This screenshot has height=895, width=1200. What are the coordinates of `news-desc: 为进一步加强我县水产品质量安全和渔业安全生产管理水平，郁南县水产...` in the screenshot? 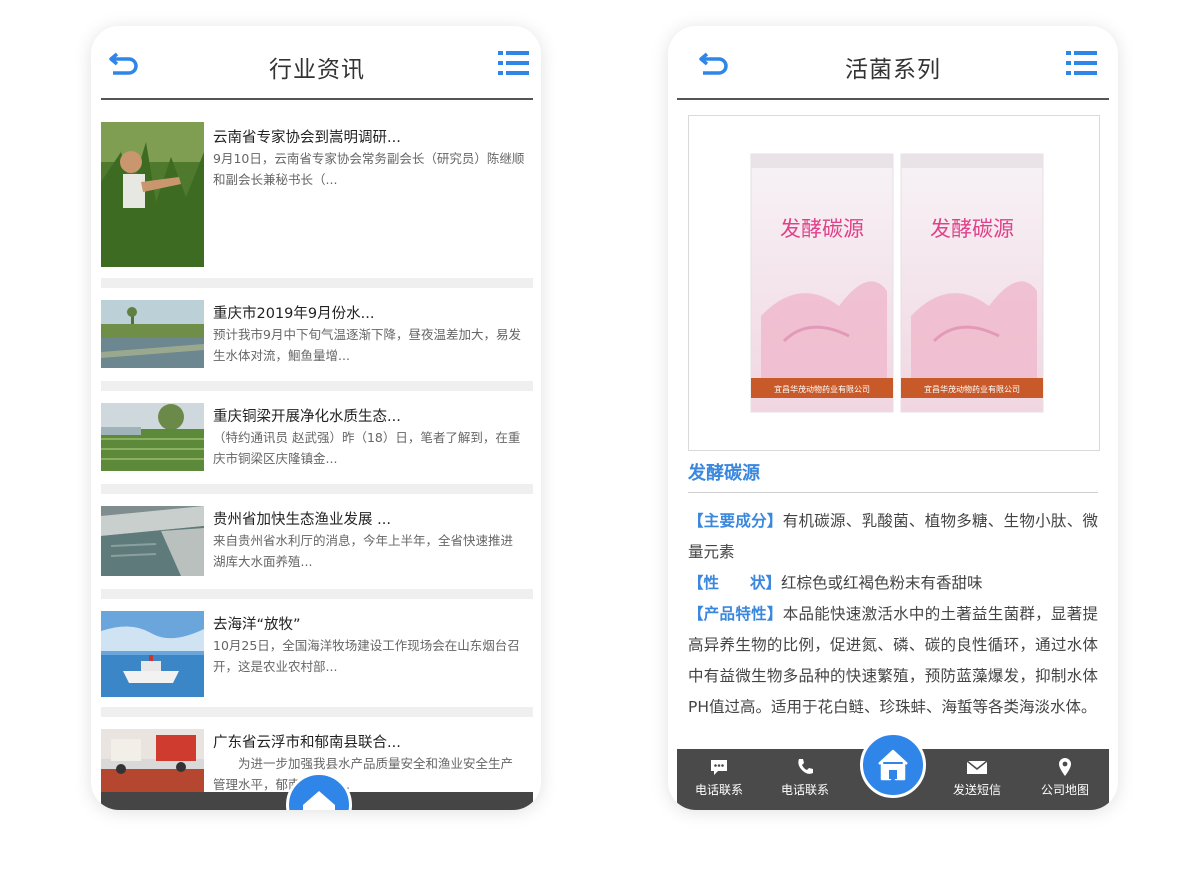 It's located at (363, 774).